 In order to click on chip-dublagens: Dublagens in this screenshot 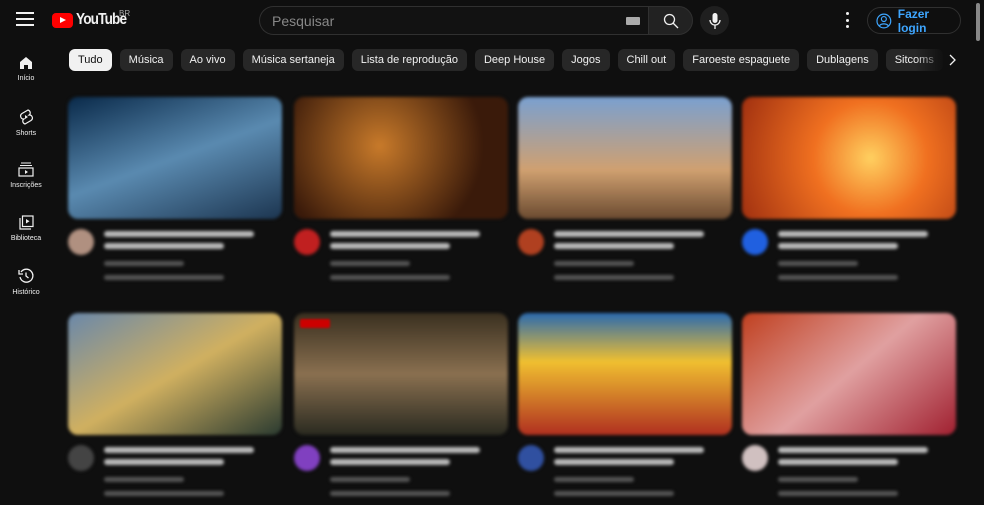, I will do `click(842, 60)`.